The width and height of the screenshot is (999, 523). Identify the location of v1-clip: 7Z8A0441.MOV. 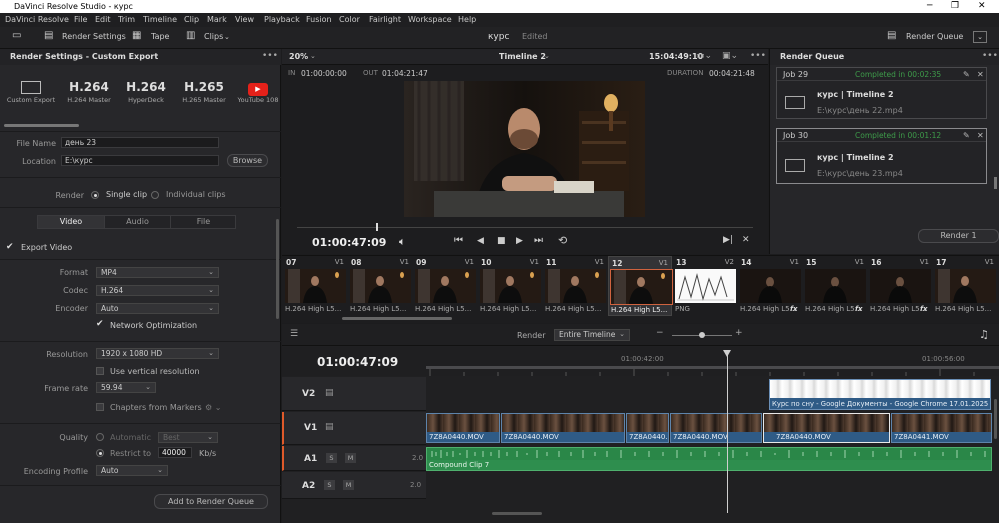
(941, 428).